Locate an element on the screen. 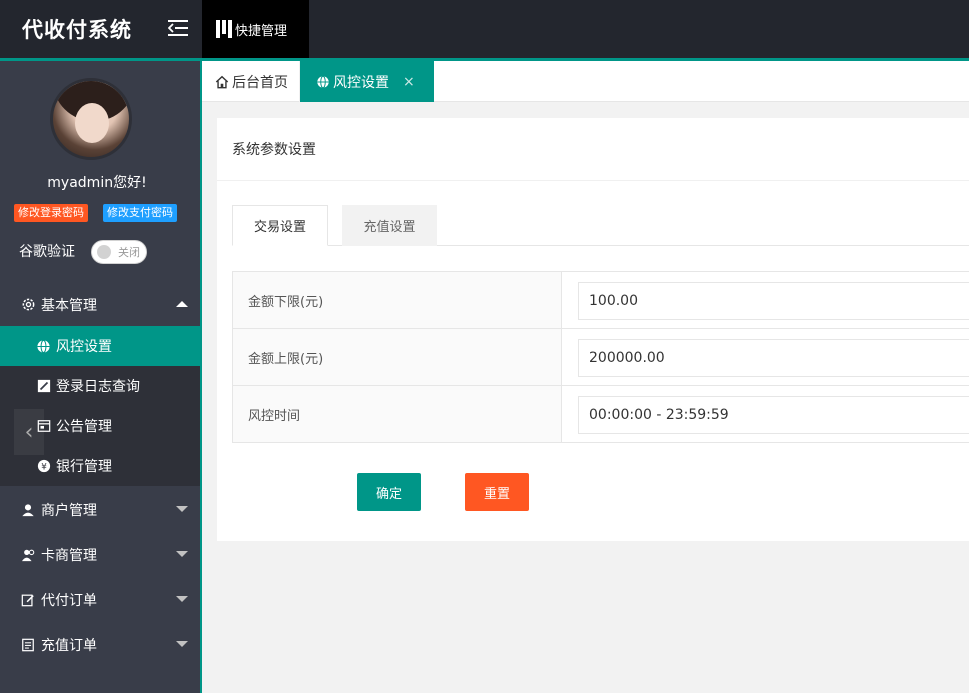  sidebar-item-label: 银行管理 is located at coordinates (84, 467).